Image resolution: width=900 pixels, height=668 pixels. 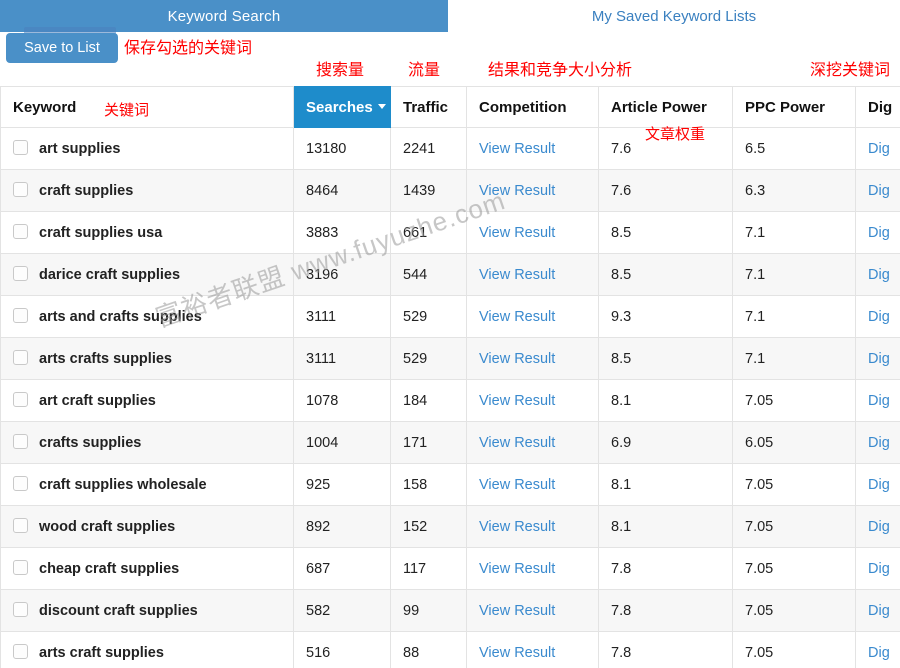 What do you see at coordinates (428, 442) in the screenshot?
I see `traffic-cell: 171` at bounding box center [428, 442].